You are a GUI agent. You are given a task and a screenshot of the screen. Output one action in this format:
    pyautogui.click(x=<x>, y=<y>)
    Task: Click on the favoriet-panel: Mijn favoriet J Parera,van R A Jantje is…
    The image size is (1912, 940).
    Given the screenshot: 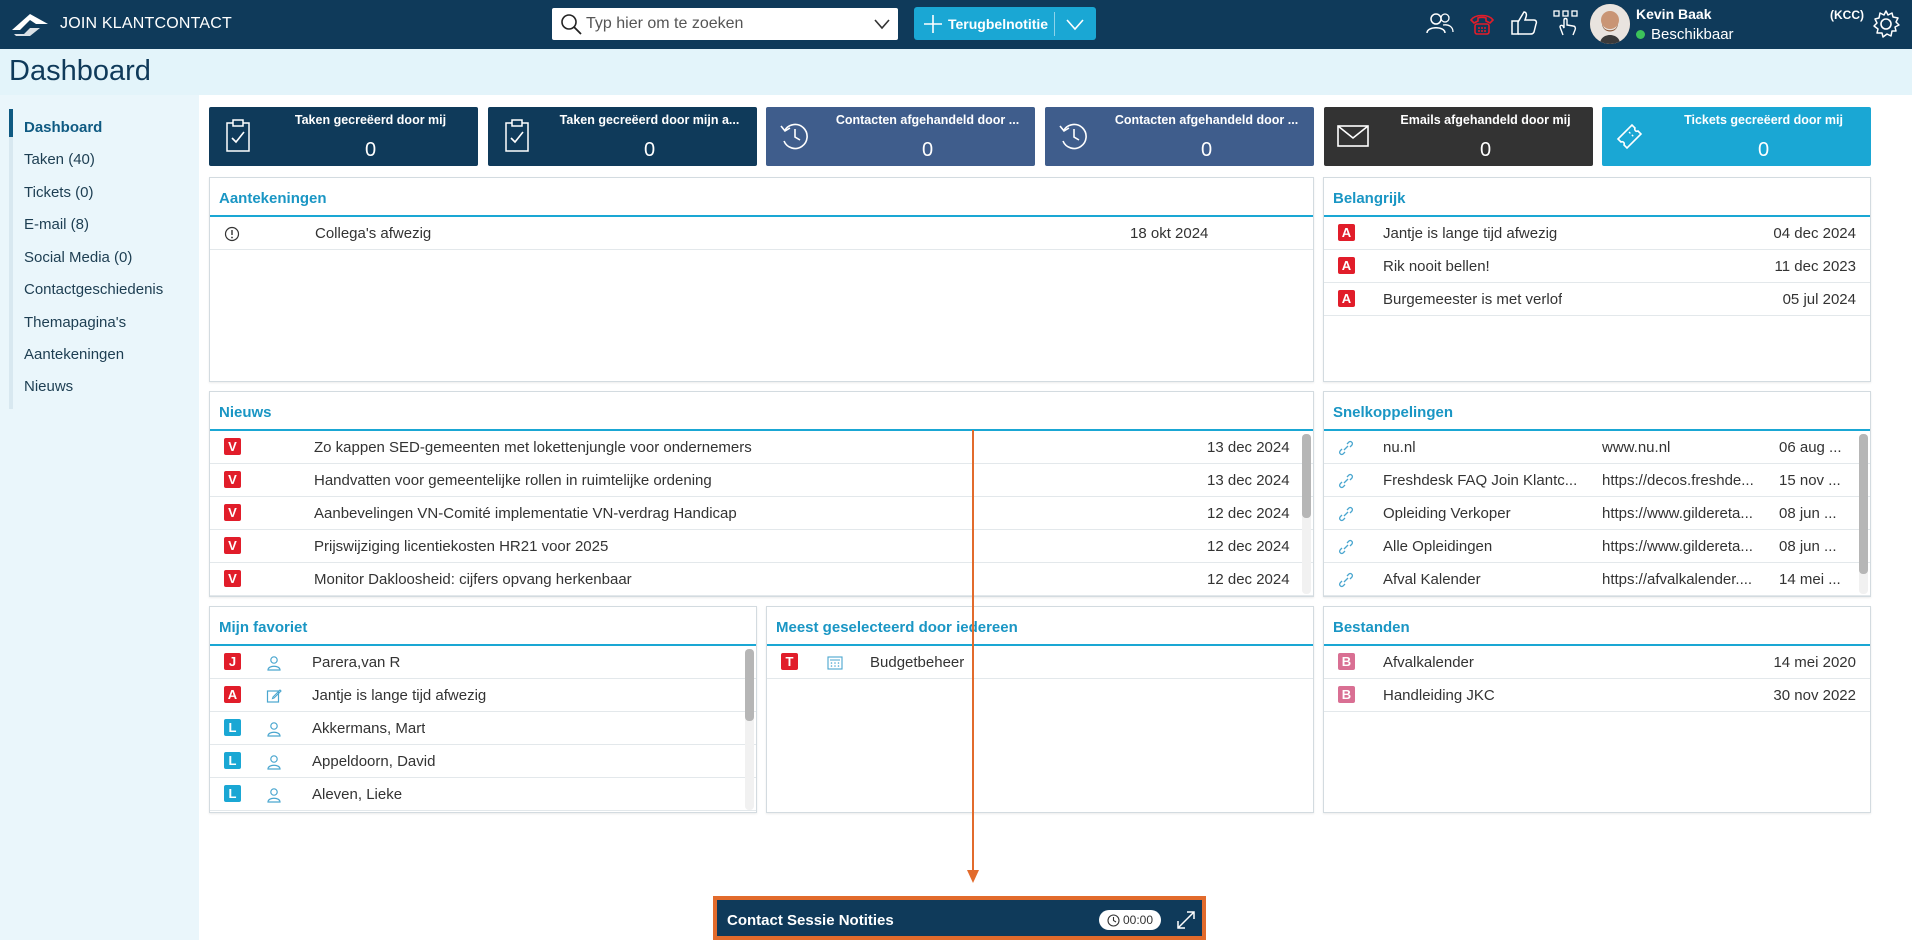 What is the action you would take?
    pyautogui.click(x=483, y=709)
    